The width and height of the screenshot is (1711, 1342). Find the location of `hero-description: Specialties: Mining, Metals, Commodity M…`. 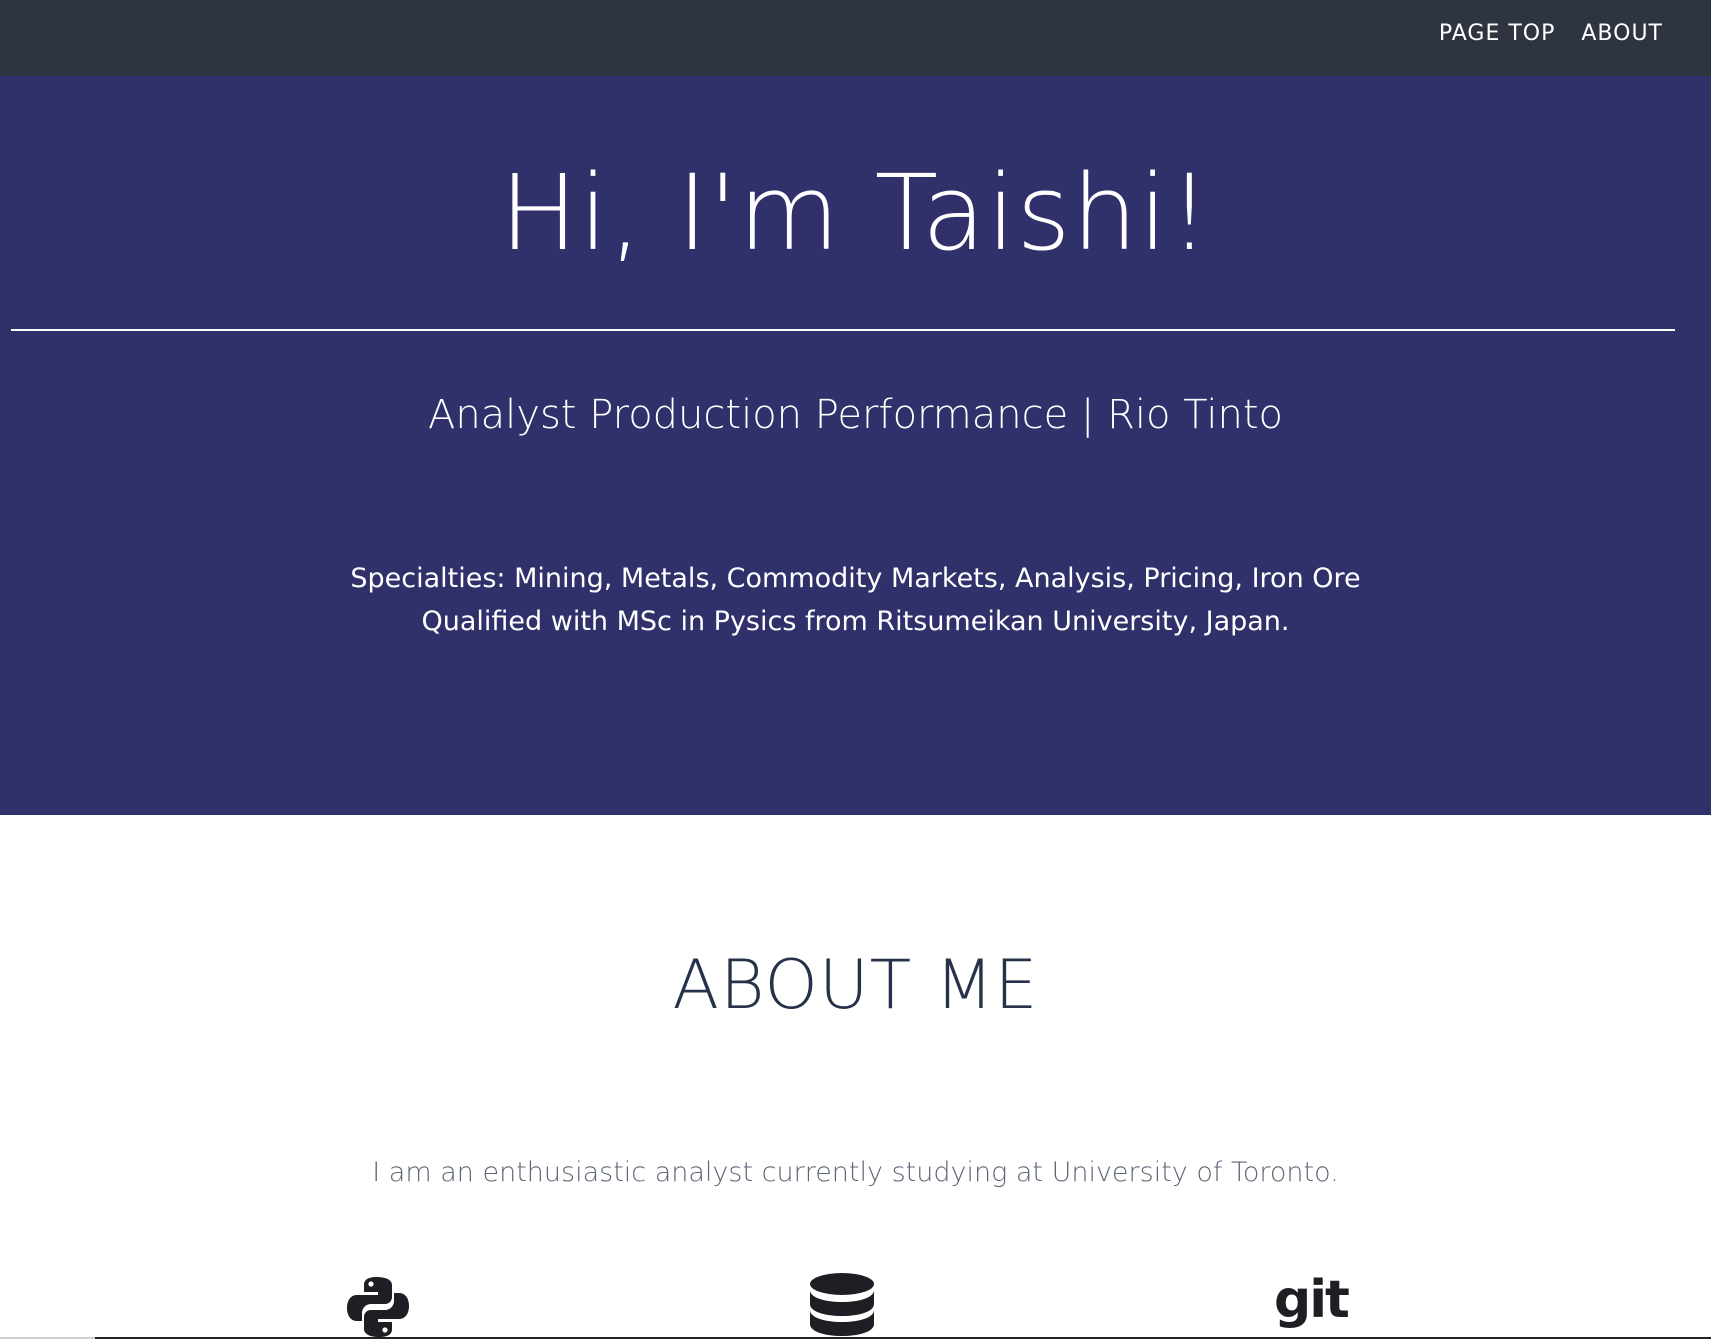

hero-description: Specialties: Mining, Metals, Commodity M… is located at coordinates (855, 600).